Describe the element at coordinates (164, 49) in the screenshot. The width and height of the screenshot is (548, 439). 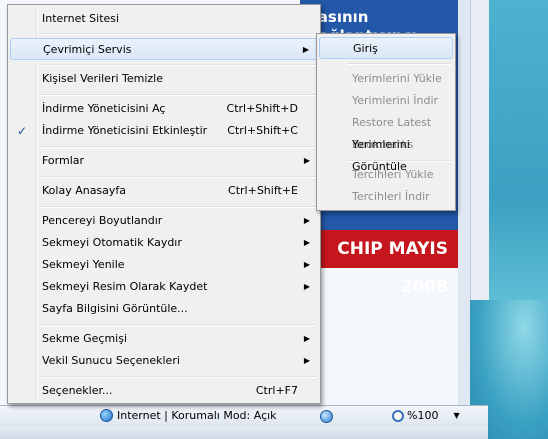
I see `menu-item-cevrimici-servis: Çevrimiçi Servis ▶` at that location.